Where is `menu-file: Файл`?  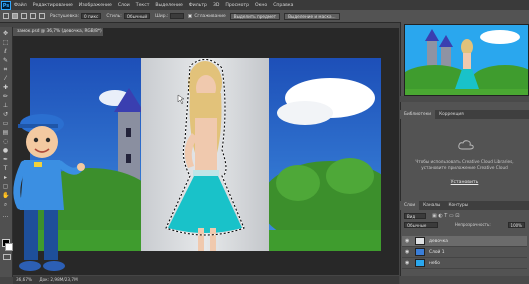 menu-file: Файл is located at coordinates (20, 5).